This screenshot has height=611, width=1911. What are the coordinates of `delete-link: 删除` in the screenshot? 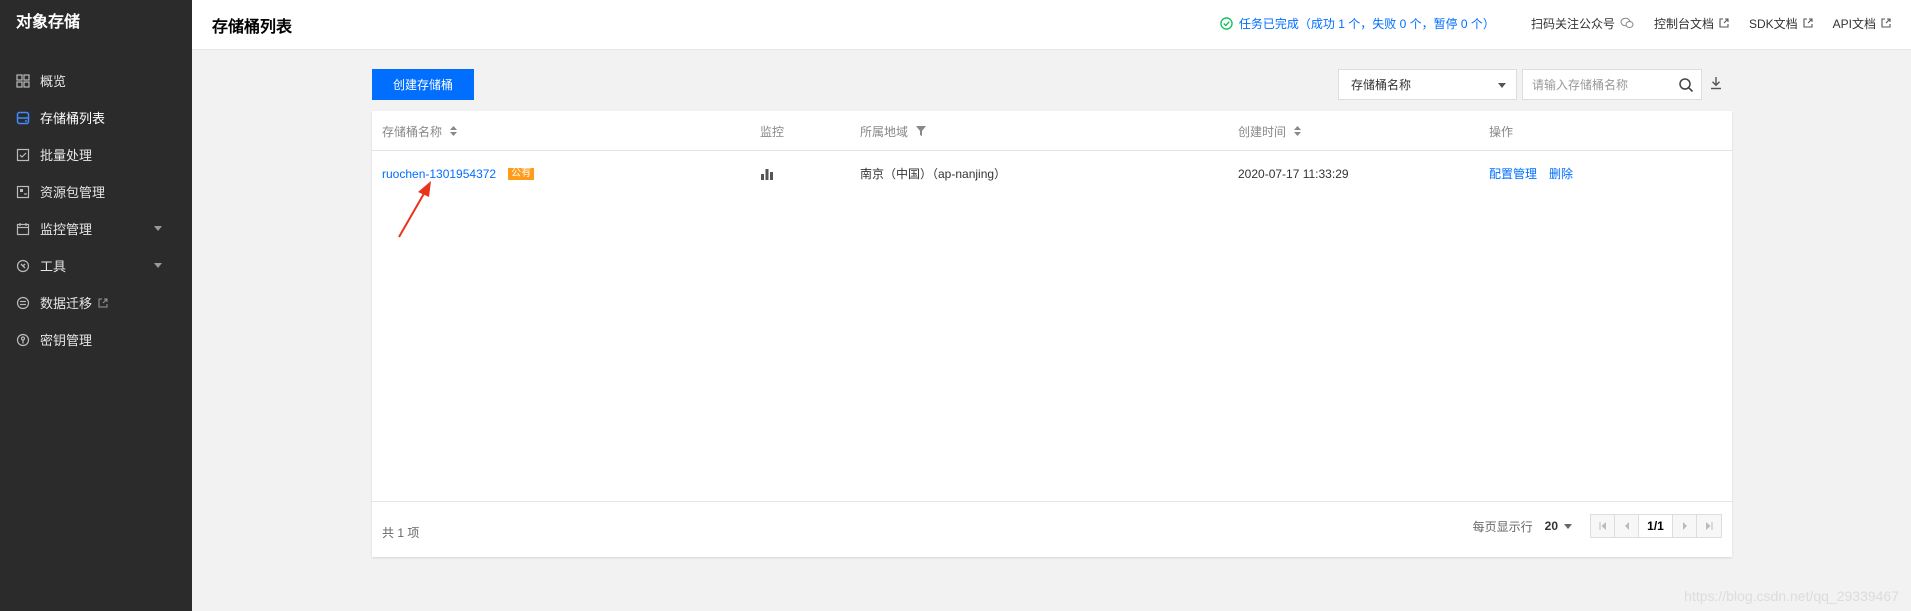 It's located at (1561, 173).